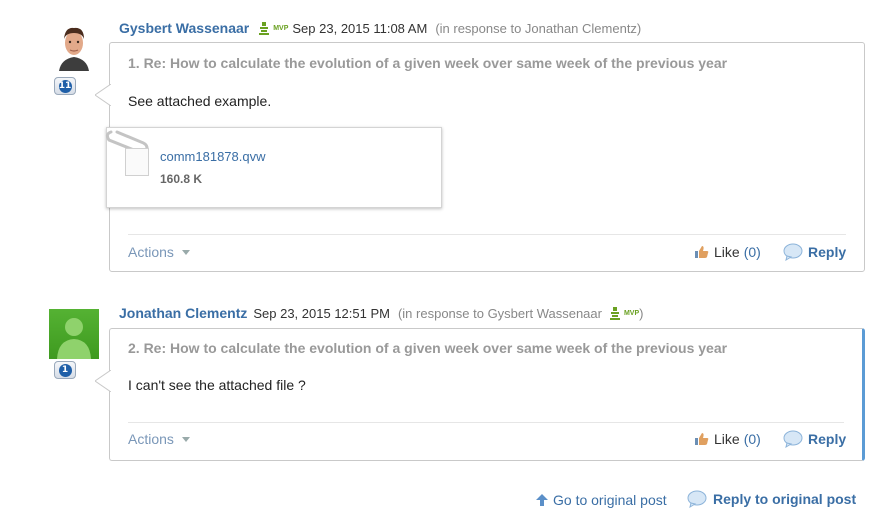 This screenshot has height=526, width=893. I want to click on in-response-to: (in response to Jonathan Clementz), so click(538, 28).